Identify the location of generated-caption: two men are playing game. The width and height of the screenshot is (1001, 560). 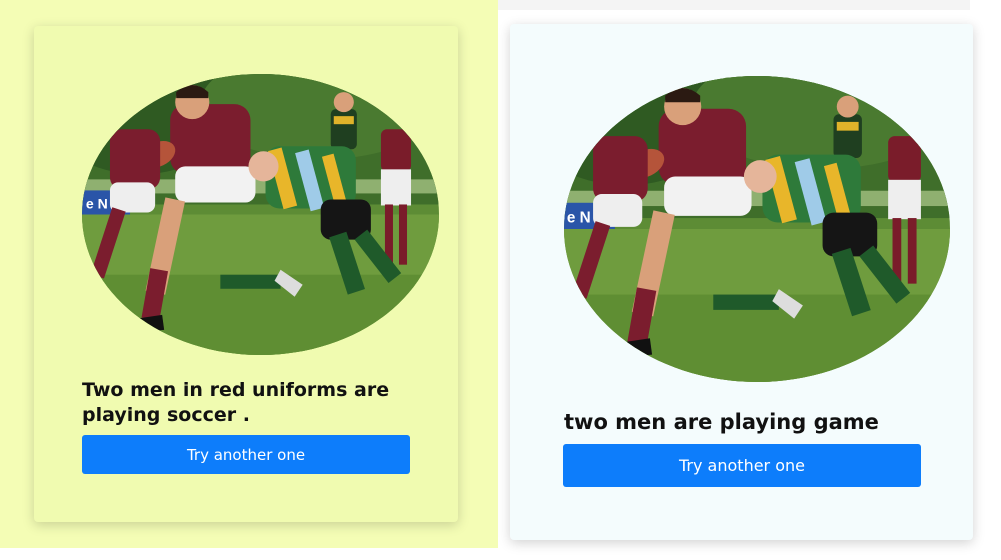
(721, 422).